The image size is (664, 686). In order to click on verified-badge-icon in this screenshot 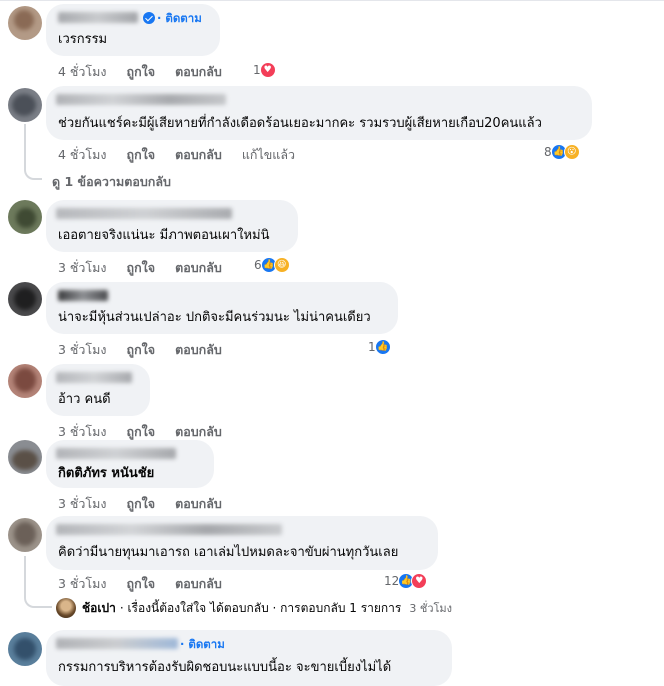, I will do `click(149, 18)`.